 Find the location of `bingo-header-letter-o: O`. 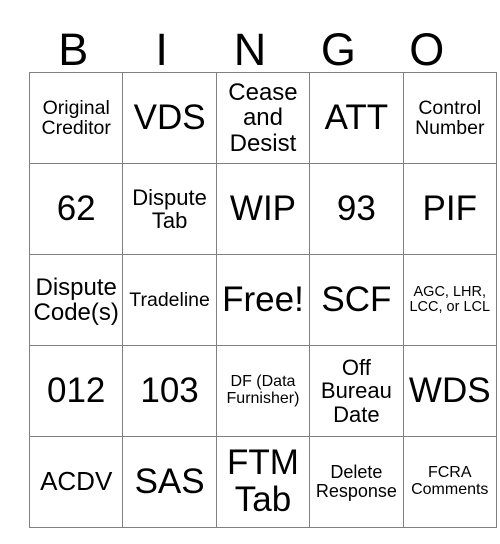

bingo-header-letter-o: O is located at coordinates (427, 43).